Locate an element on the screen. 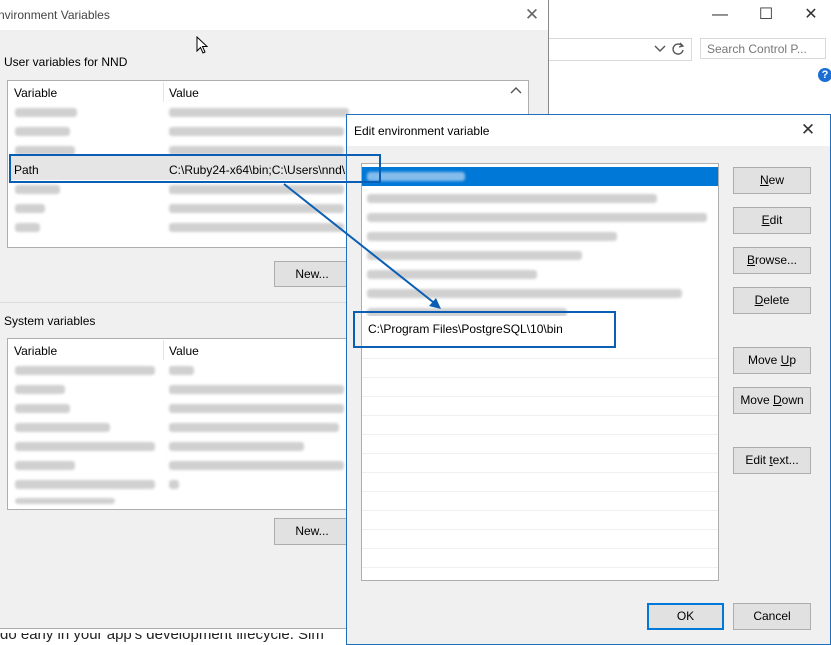  cancel-button: Cancel is located at coordinates (772, 616).